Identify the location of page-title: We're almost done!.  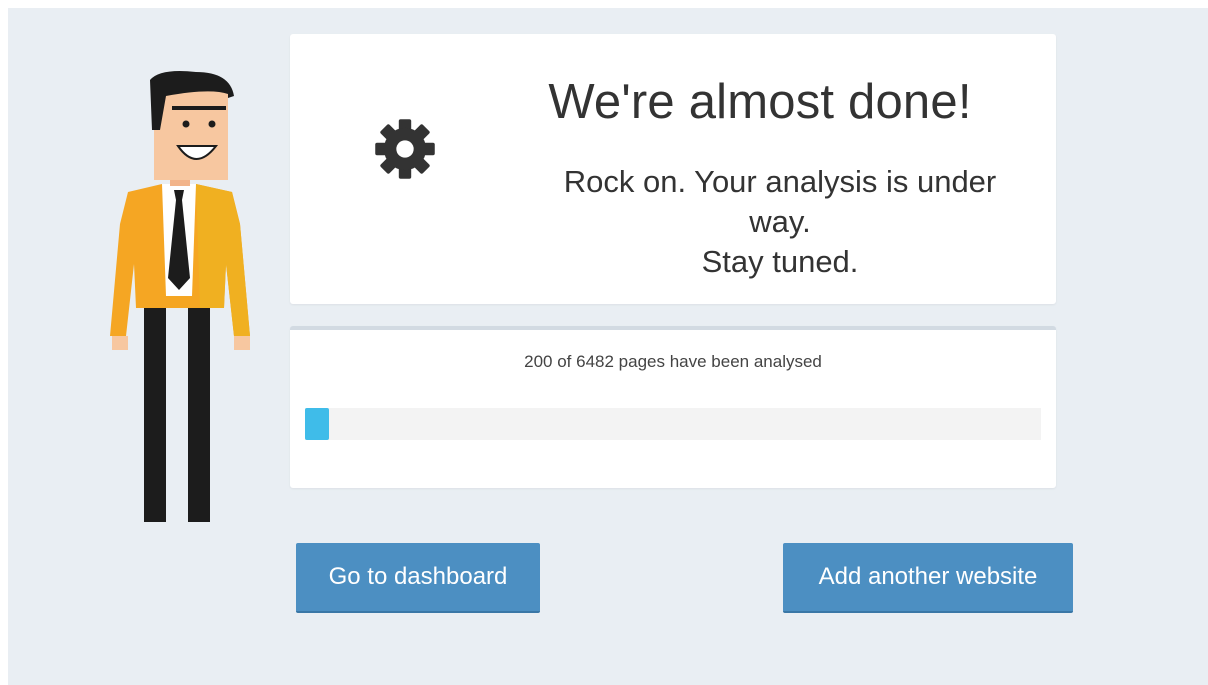
(760, 102).